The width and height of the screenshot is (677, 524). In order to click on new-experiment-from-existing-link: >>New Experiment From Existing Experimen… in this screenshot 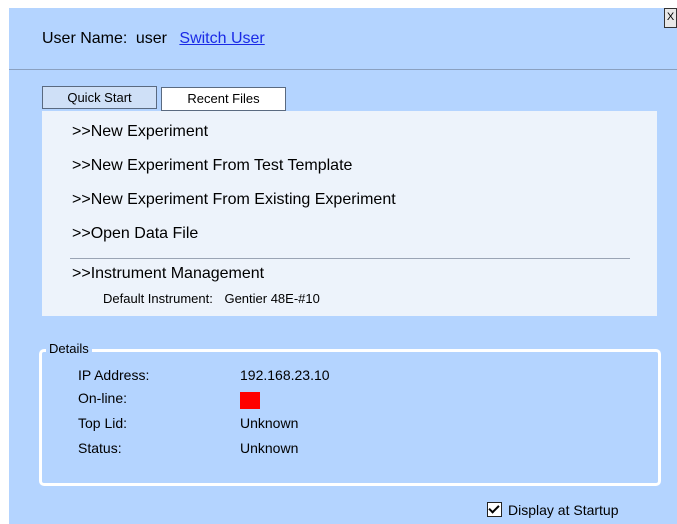, I will do `click(234, 200)`.